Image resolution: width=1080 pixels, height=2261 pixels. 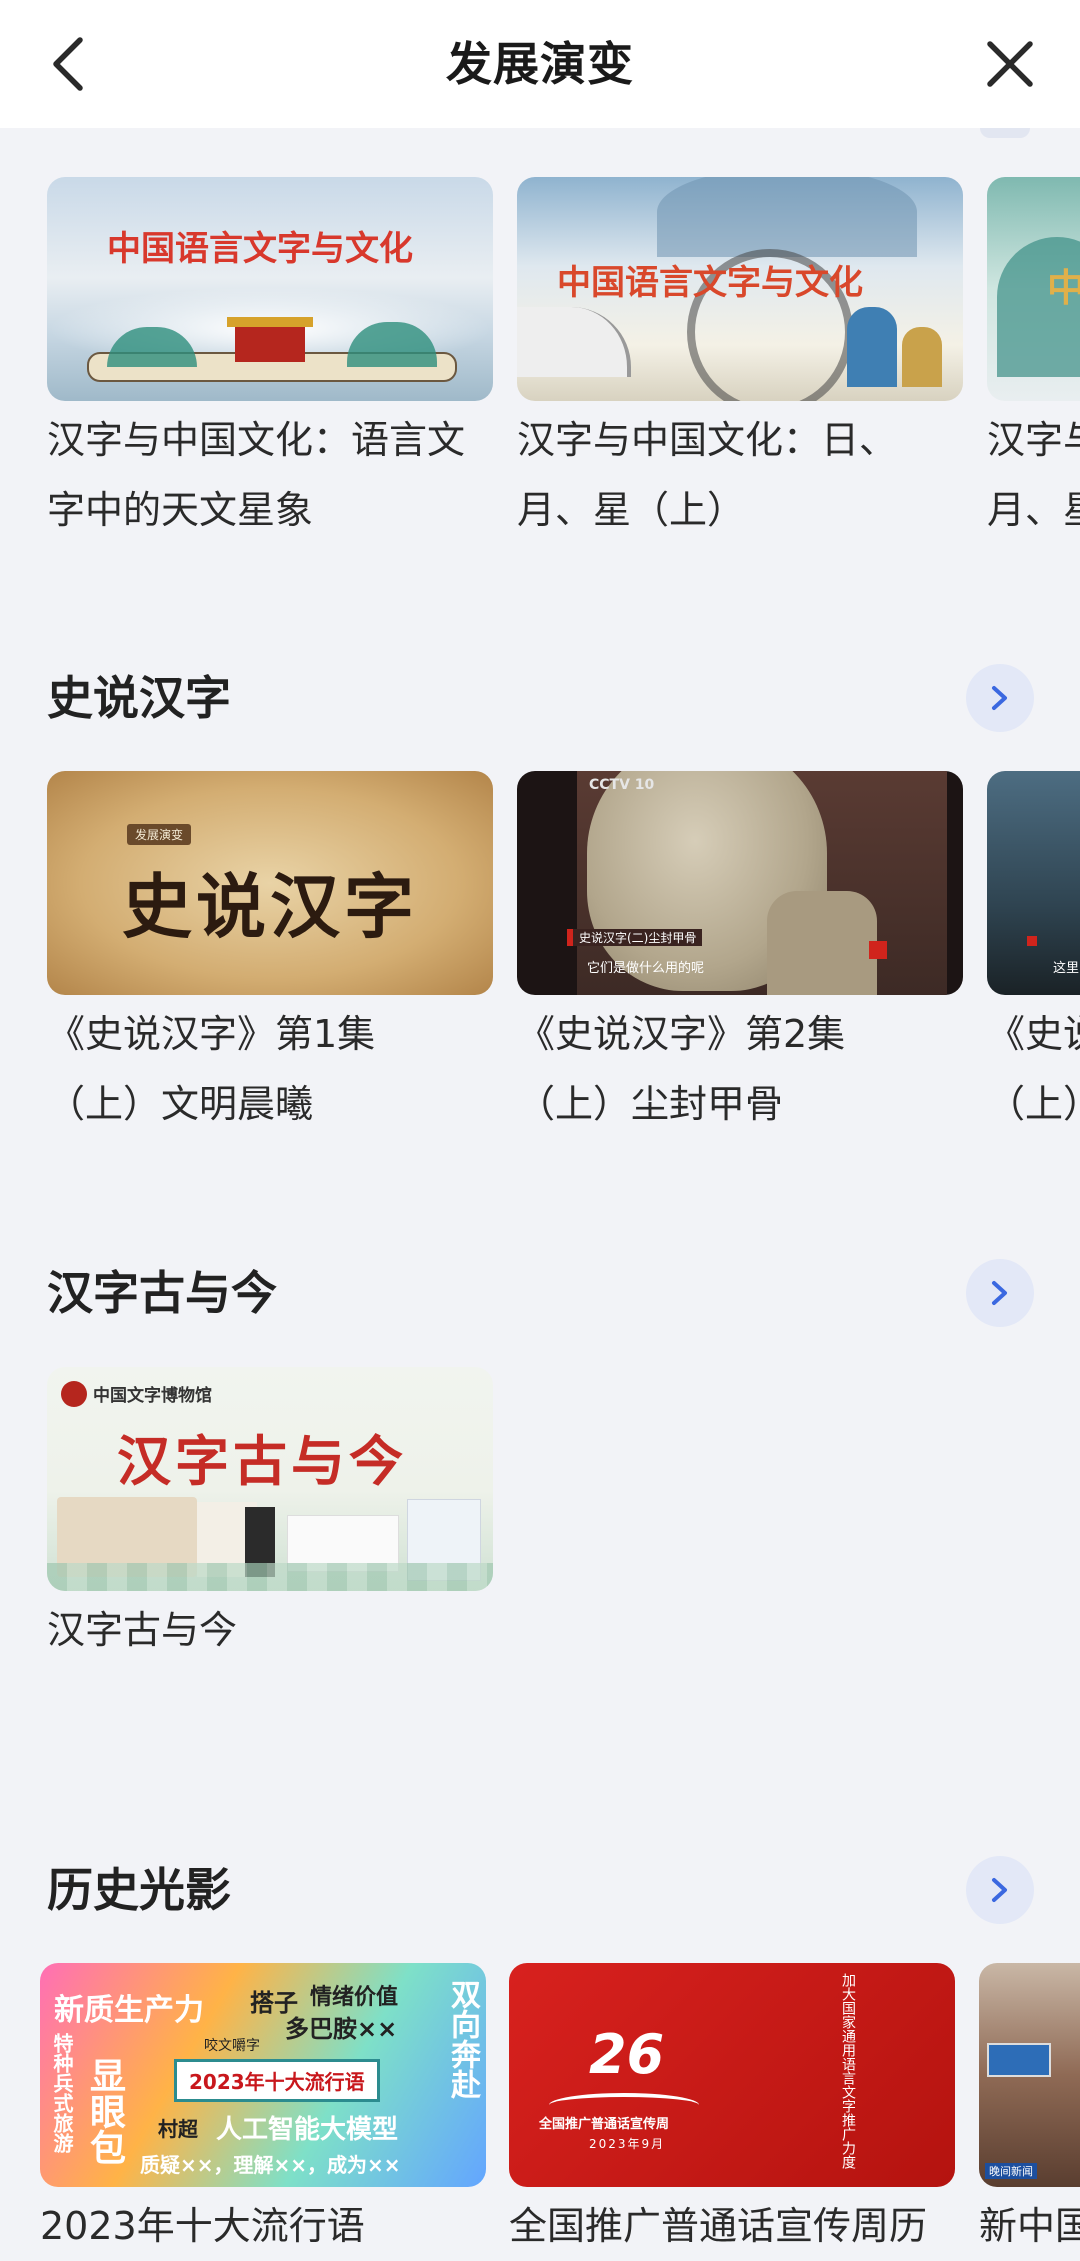 I want to click on section-title: 汉字古与今, so click(x=162, y=1293).